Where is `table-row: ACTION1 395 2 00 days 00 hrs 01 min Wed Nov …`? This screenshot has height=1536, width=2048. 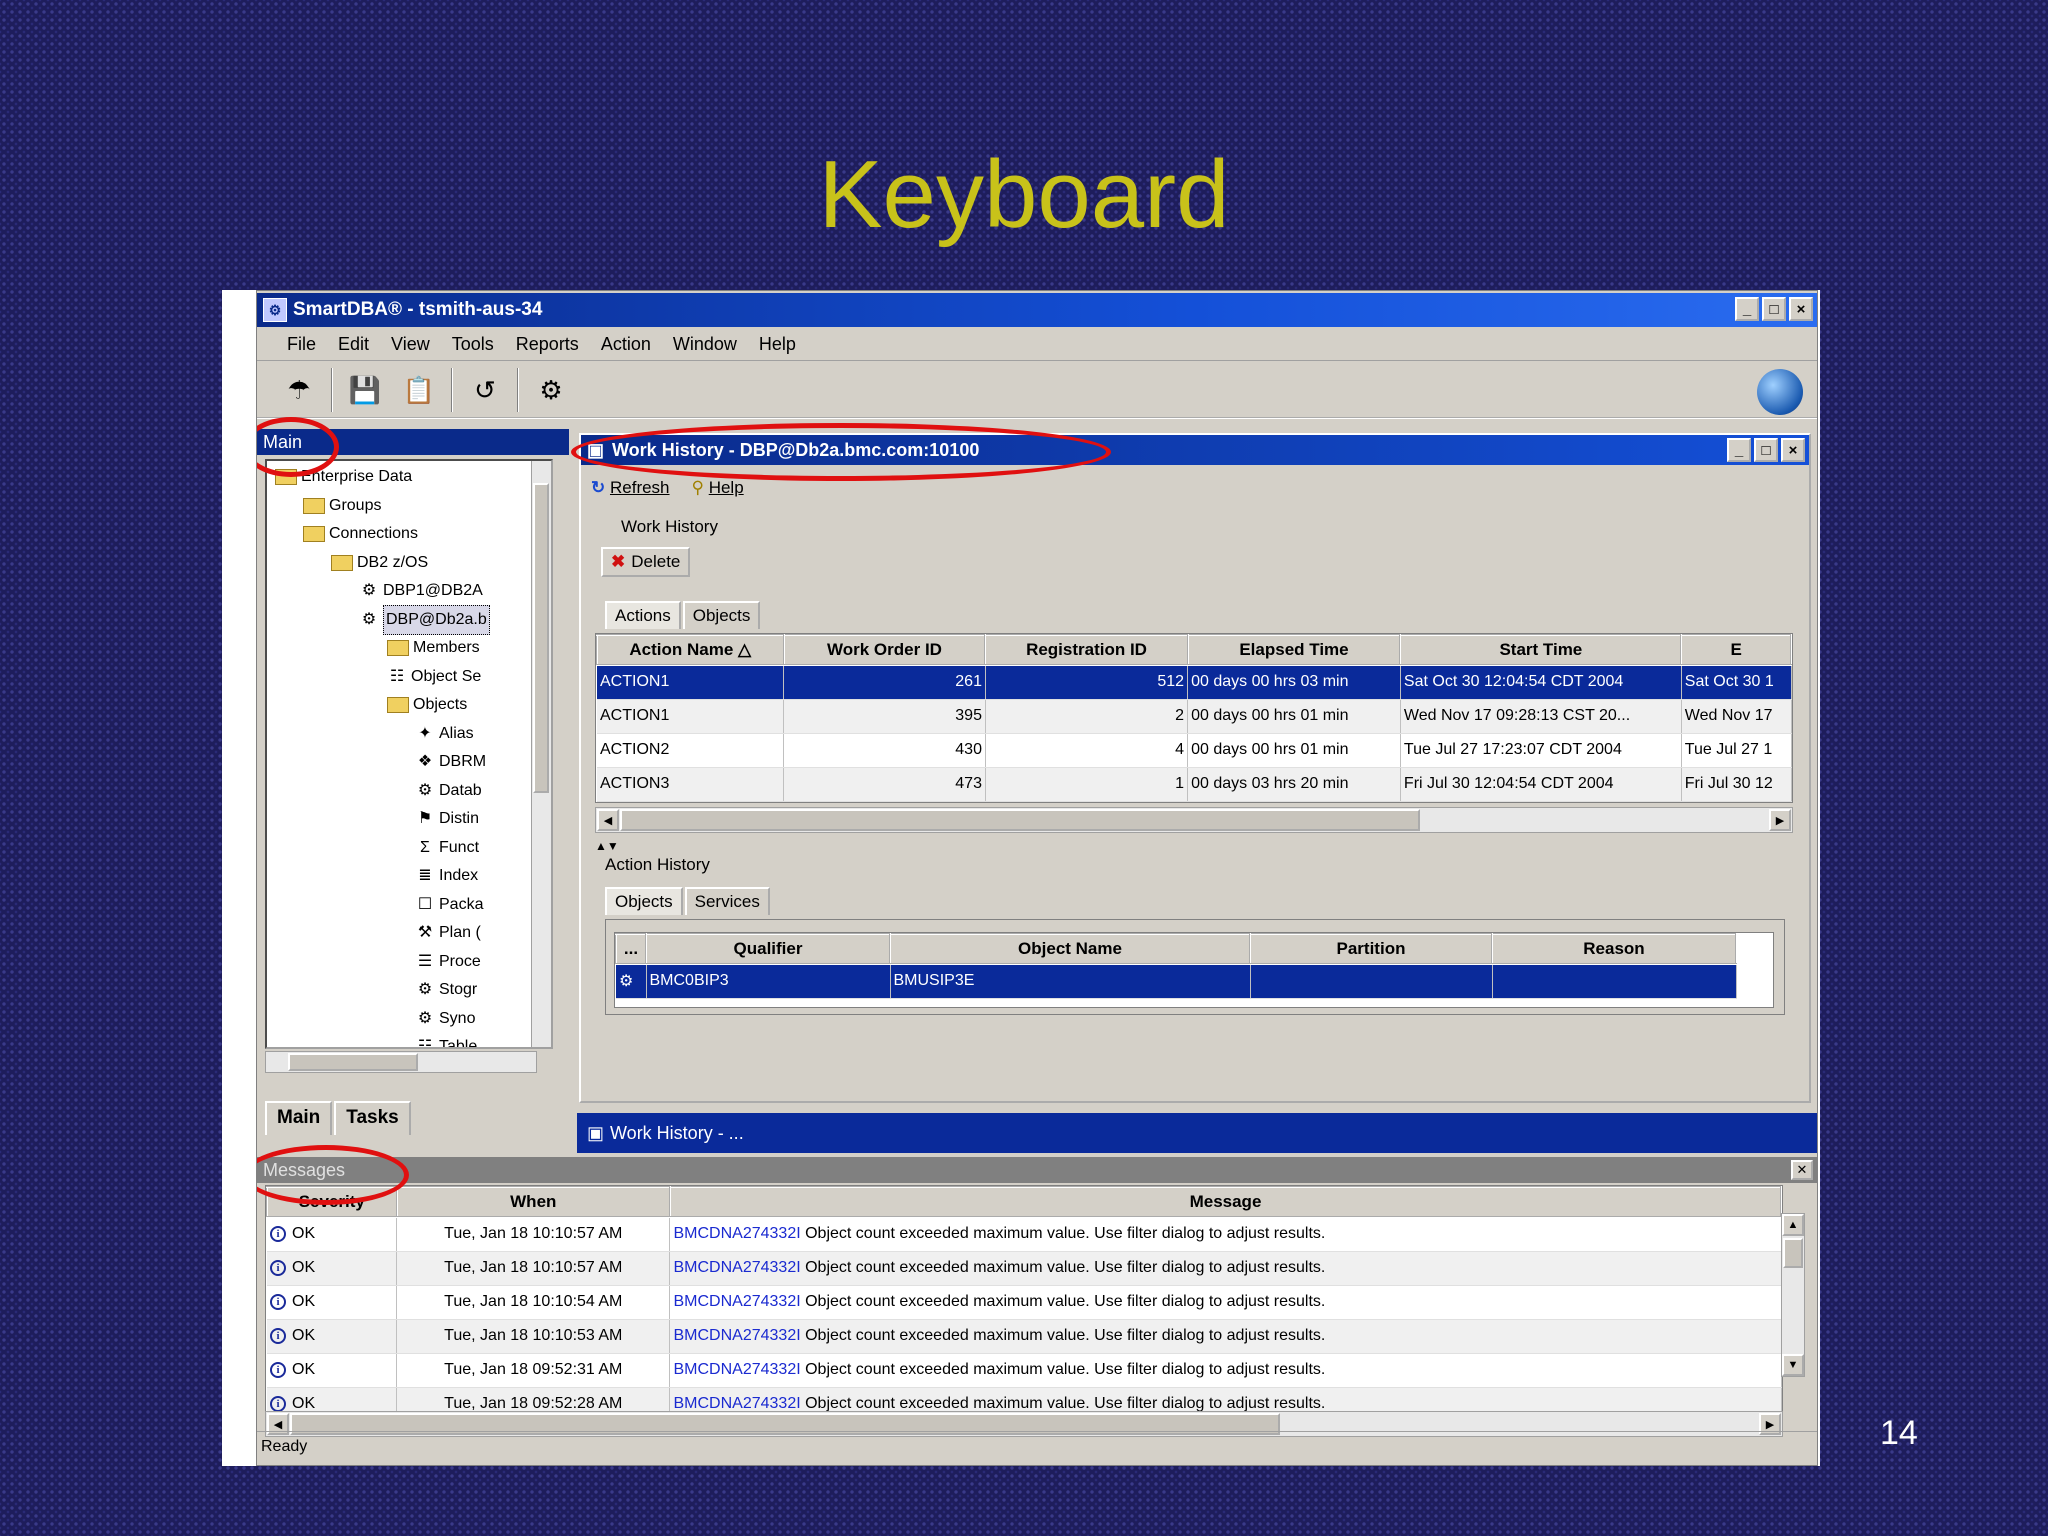
table-row: ACTION1 395 2 00 days 00 hrs 01 min Wed Nov … is located at coordinates (1194, 716).